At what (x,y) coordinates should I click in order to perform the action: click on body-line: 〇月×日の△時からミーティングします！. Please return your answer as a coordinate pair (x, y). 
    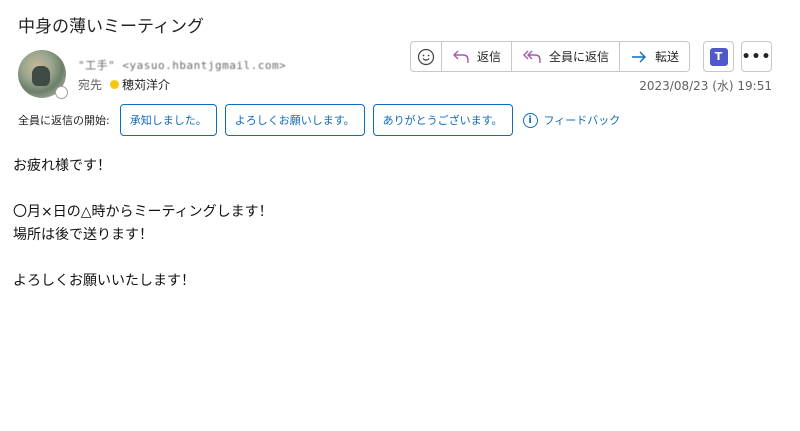
    Looking at the image, I should click on (143, 212).